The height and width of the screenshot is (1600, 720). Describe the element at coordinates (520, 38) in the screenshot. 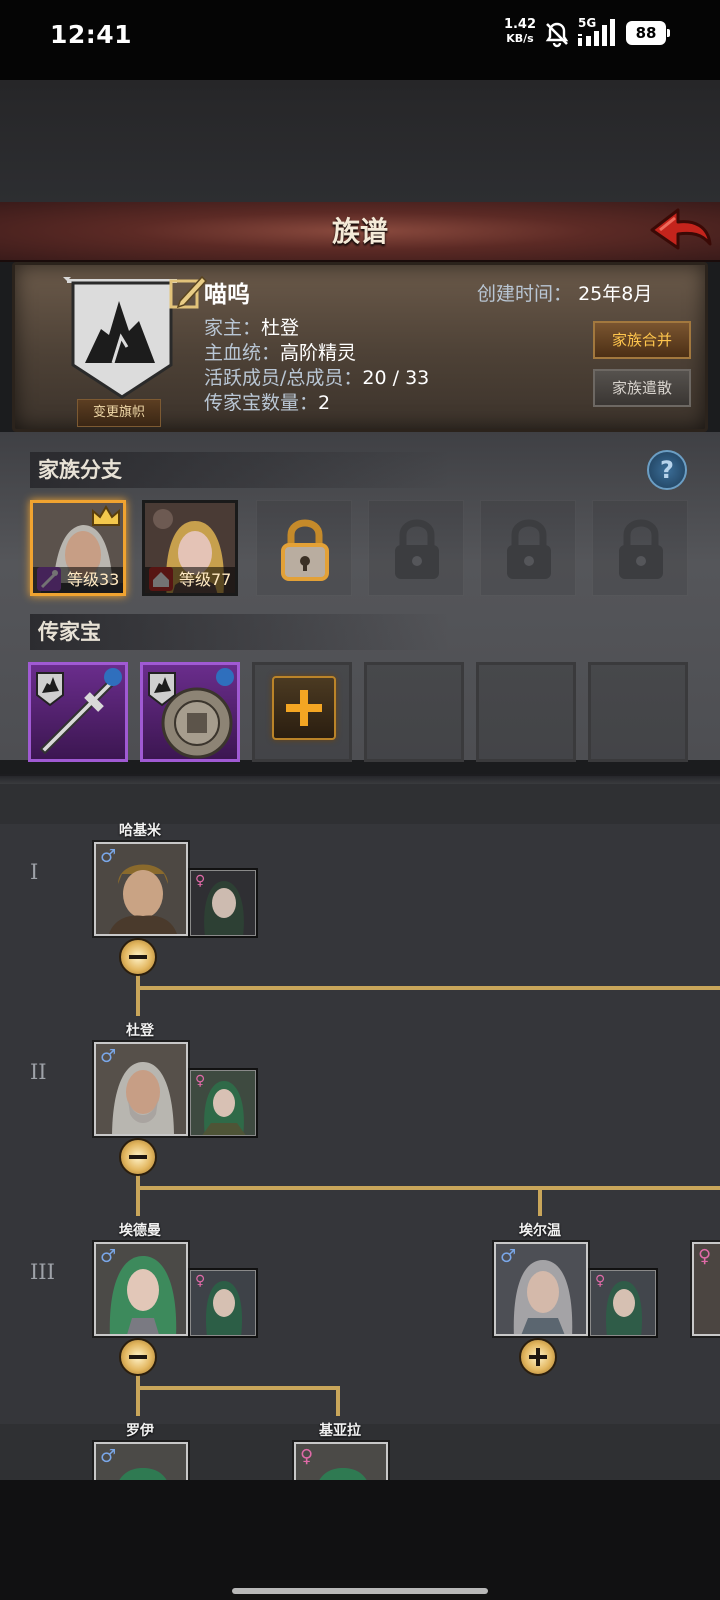

I see `network-speed-unit: KB/s` at that location.